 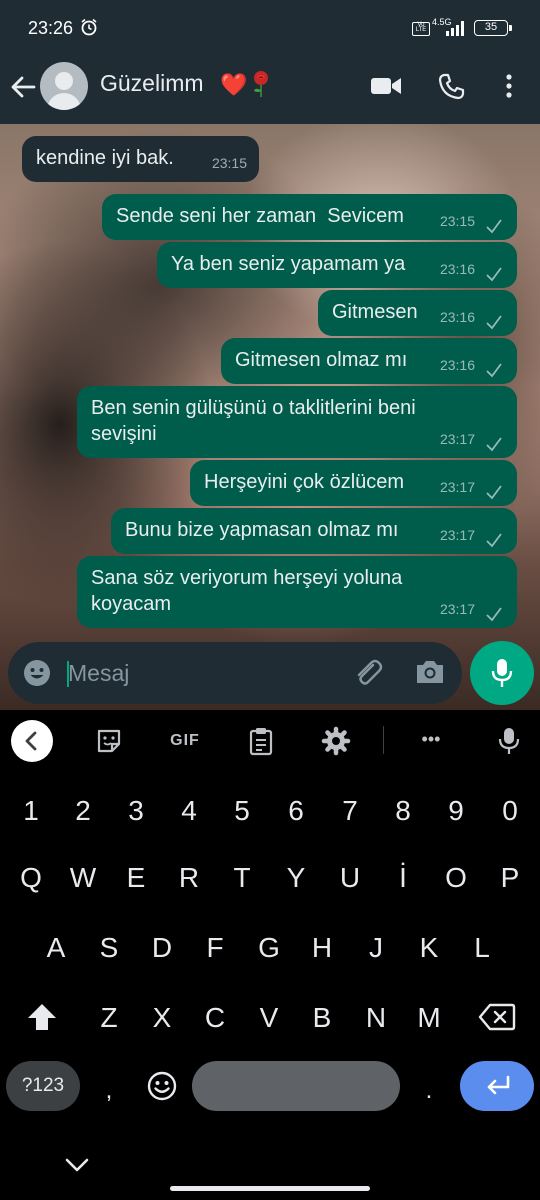 I want to click on key-q: Q, so click(x=31, y=878).